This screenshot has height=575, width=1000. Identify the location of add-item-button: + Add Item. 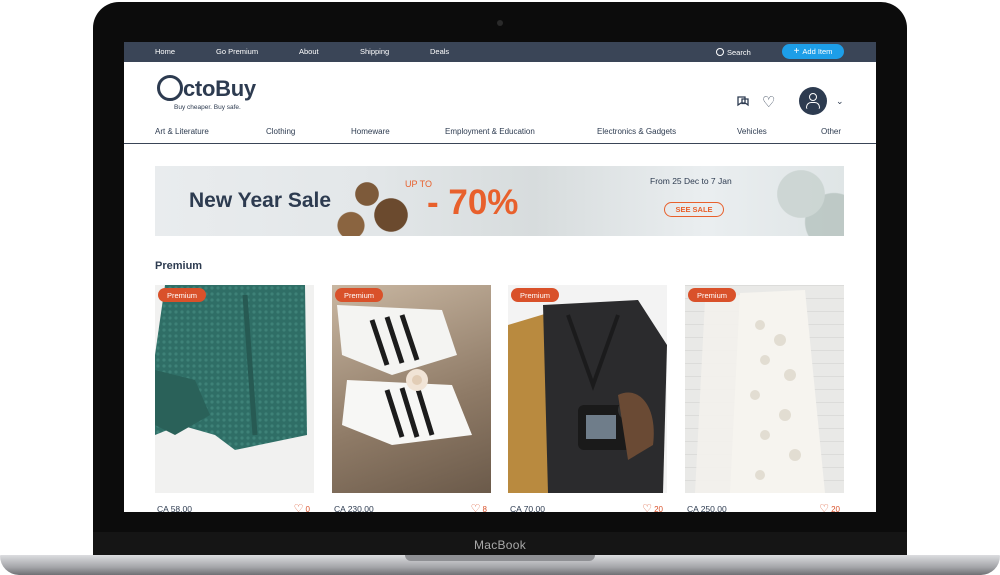
(813, 51).